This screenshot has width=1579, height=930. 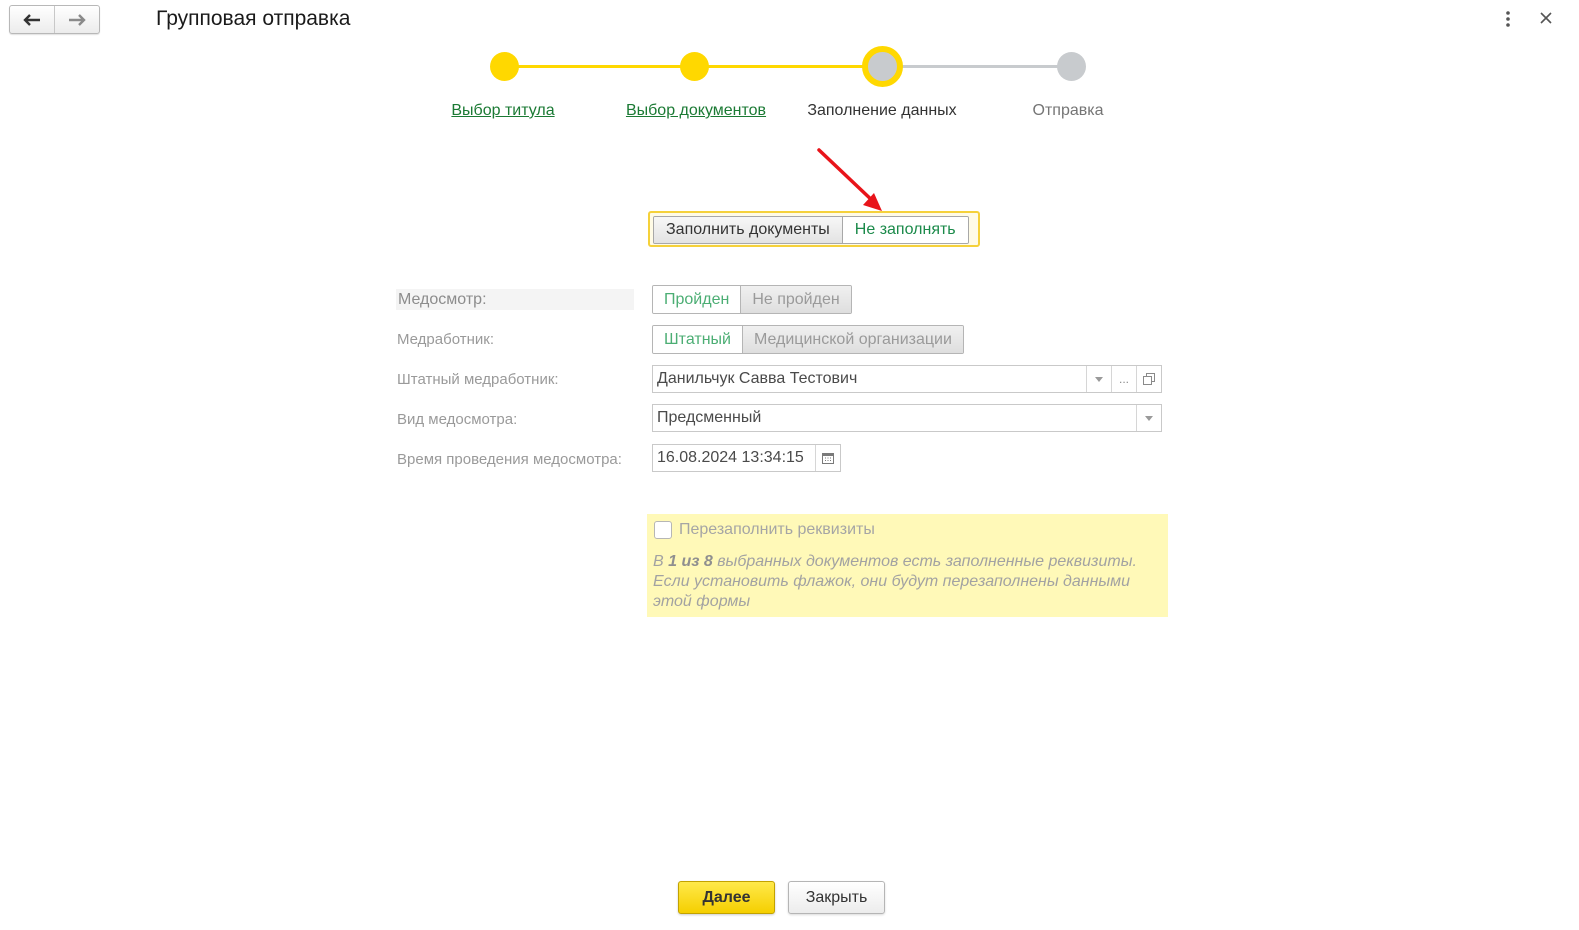 I want to click on medical-organization-option: Медицинской организации, so click(x=852, y=339).